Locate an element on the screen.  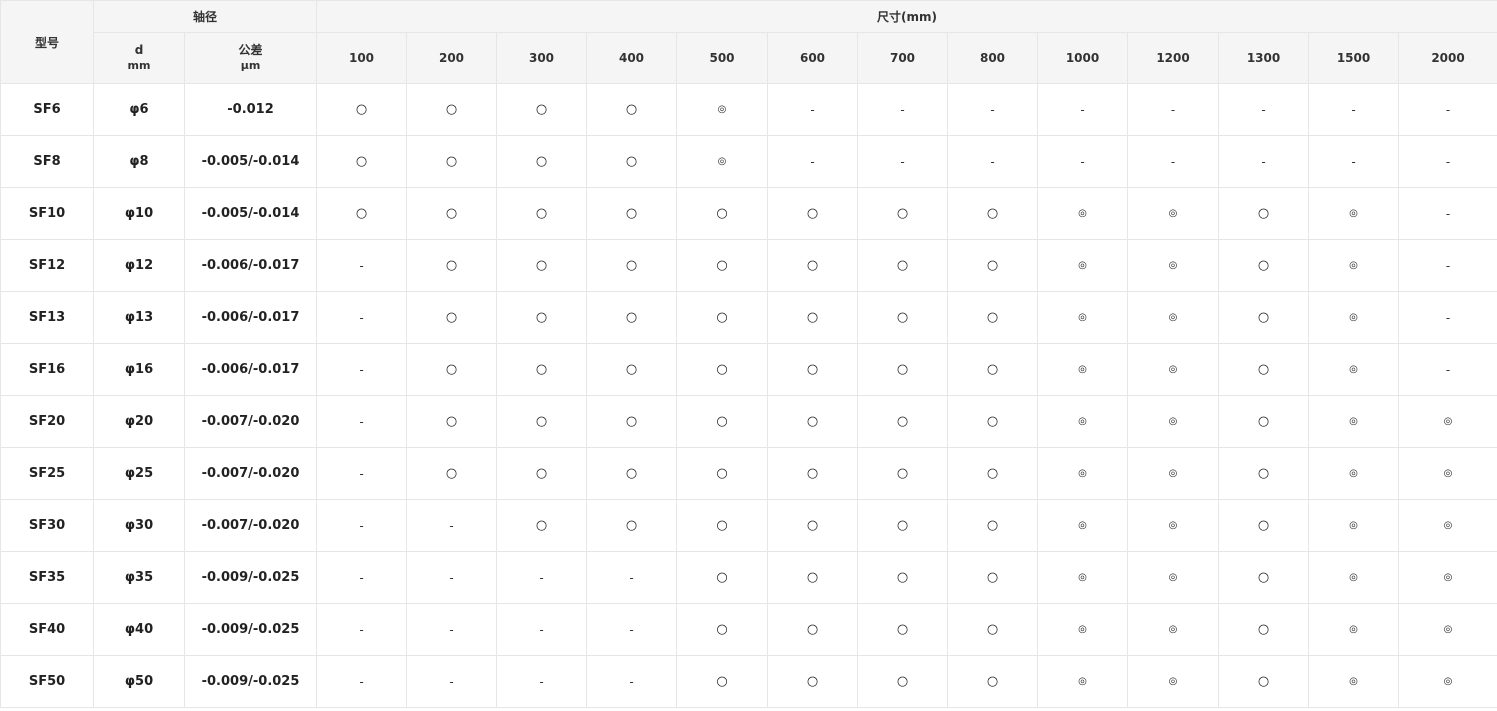
diameter-cell: φ35 is located at coordinates (139, 577).